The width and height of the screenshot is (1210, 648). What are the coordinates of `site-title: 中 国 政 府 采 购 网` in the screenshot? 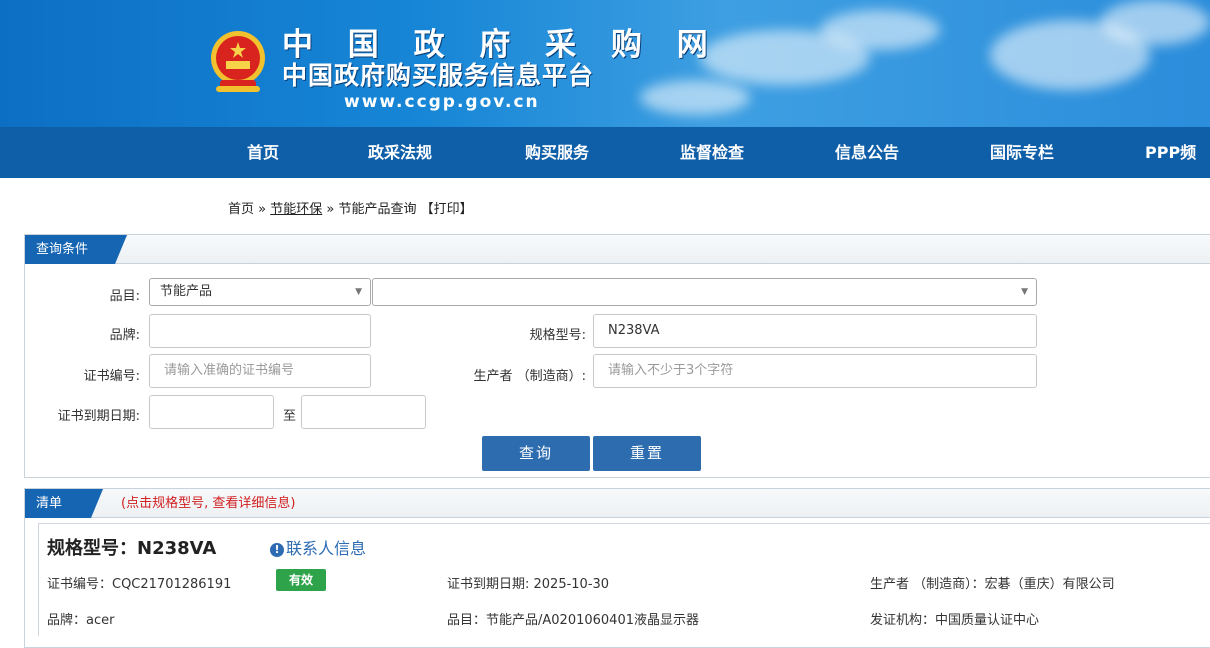 It's located at (501, 45).